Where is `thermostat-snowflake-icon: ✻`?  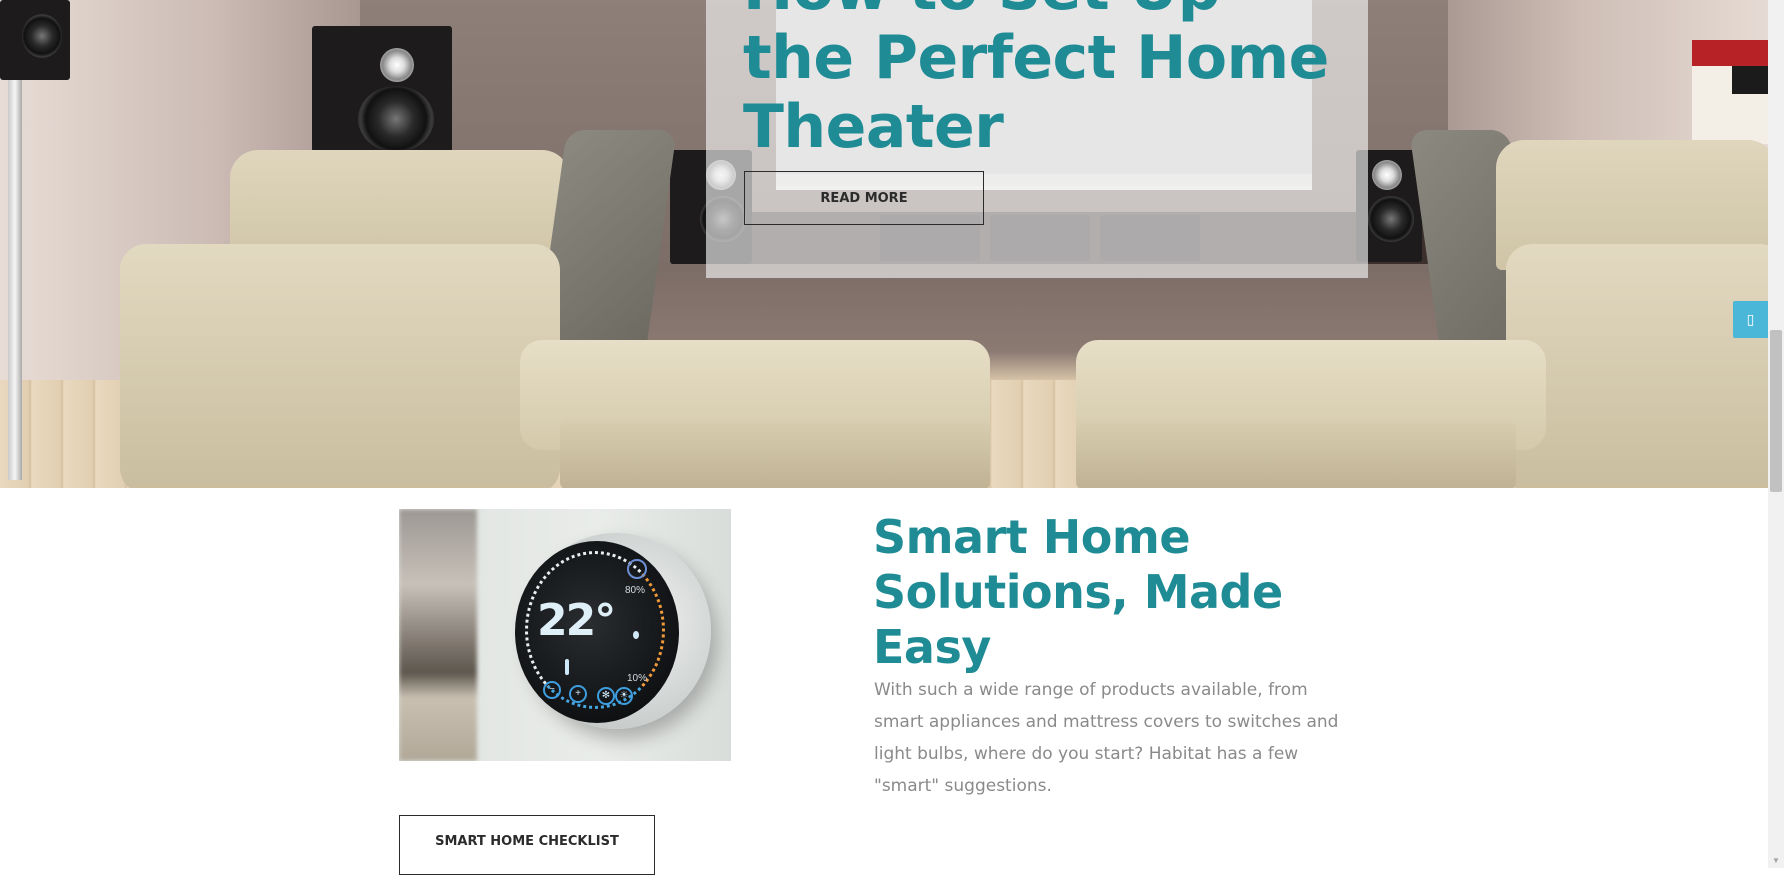
thermostat-snowflake-icon: ✻ is located at coordinates (606, 696).